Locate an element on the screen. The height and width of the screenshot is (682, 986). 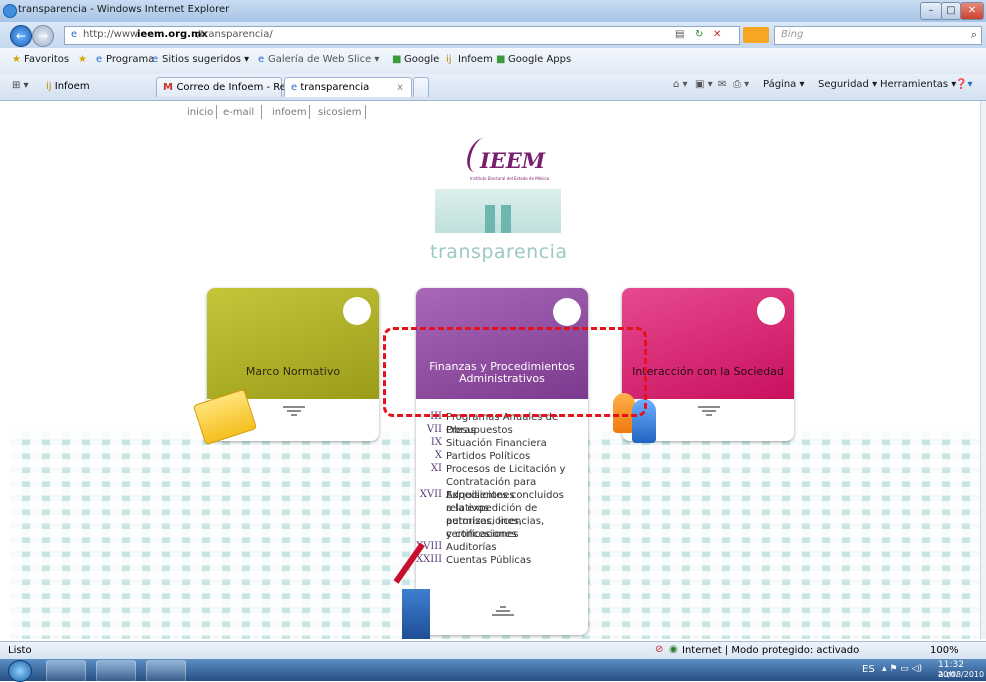
fav-google-apps: Google Apps is located at coordinates (539, 59).